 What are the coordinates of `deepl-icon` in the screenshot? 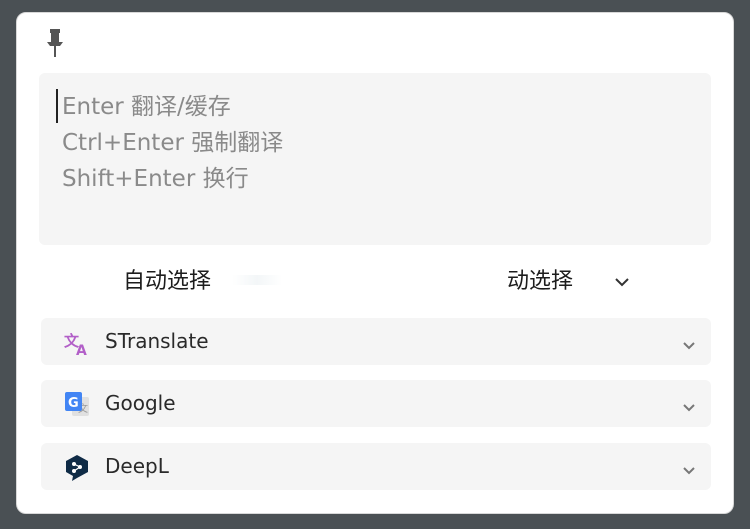 It's located at (77, 467).